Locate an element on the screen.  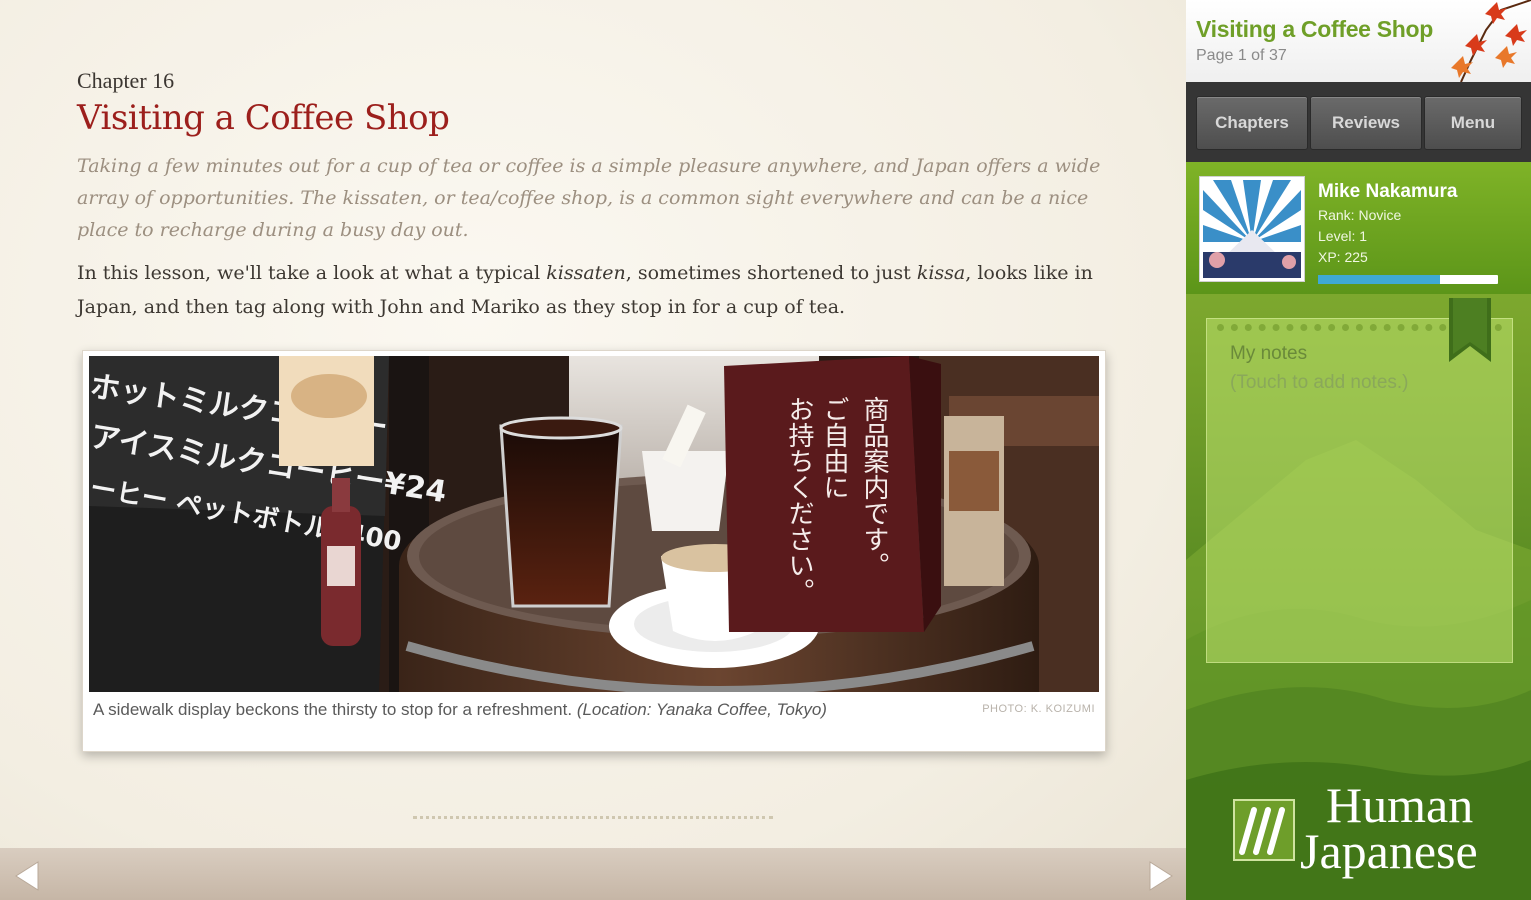
human-japanese-logo-icon is located at coordinates (1264, 830).